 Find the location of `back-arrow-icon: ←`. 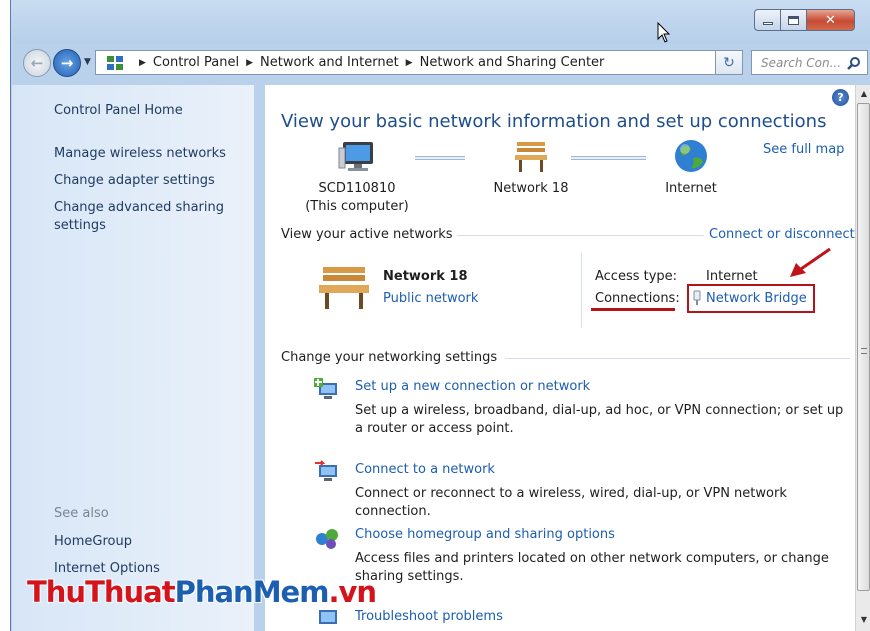

back-arrow-icon: ← is located at coordinates (37, 63).